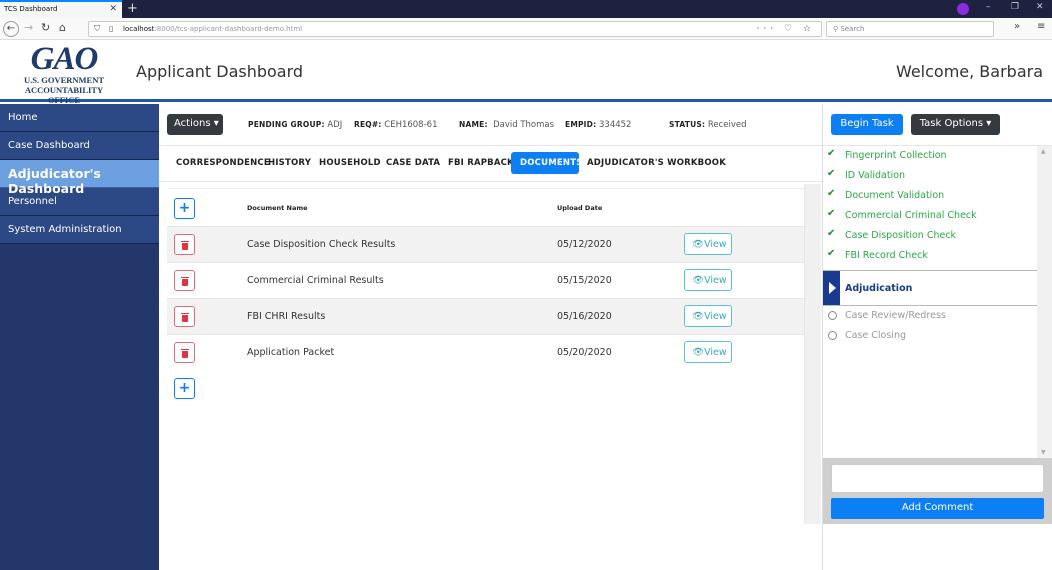 The image size is (1052, 570). What do you see at coordinates (875, 175) in the screenshot?
I see `step-label: ID Validation` at bounding box center [875, 175].